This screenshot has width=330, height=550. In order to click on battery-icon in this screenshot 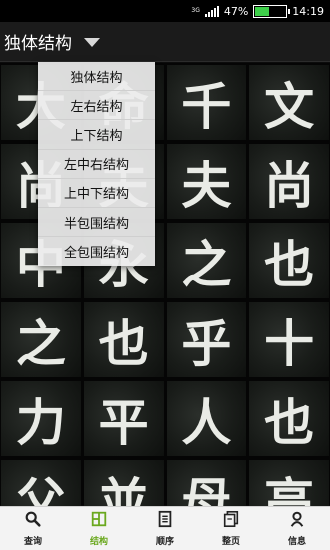, I will do `click(272, 11)`.